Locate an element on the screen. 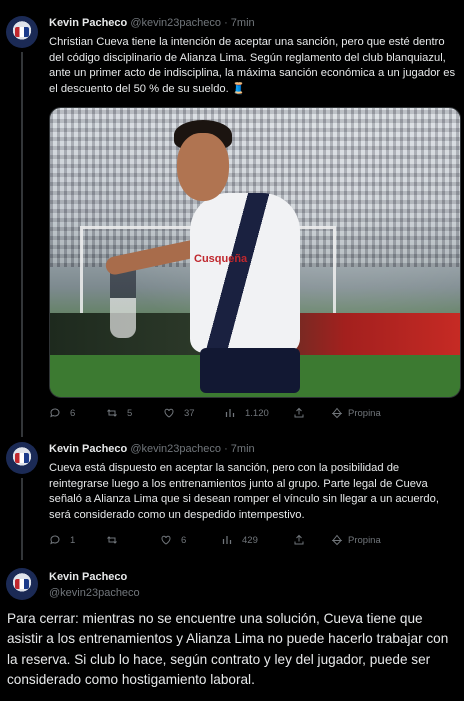 Image resolution: width=464 pixels, height=701 pixels. retweet-button: 5 is located at coordinates (119, 413).